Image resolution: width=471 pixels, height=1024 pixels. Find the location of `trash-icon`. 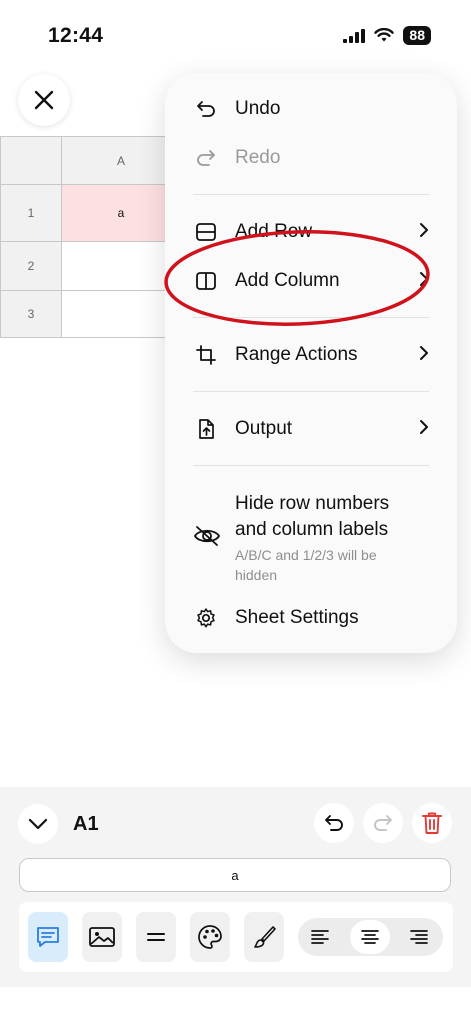

trash-icon is located at coordinates (432, 823).